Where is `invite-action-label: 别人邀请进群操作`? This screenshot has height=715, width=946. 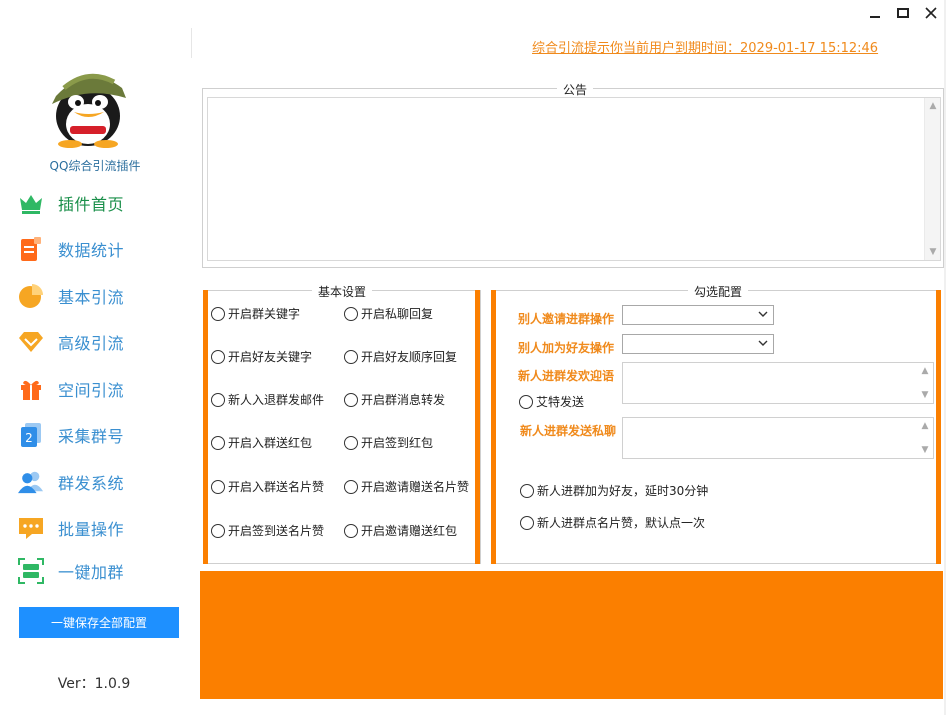 invite-action-label: 别人邀请进群操作 is located at coordinates (566, 319).